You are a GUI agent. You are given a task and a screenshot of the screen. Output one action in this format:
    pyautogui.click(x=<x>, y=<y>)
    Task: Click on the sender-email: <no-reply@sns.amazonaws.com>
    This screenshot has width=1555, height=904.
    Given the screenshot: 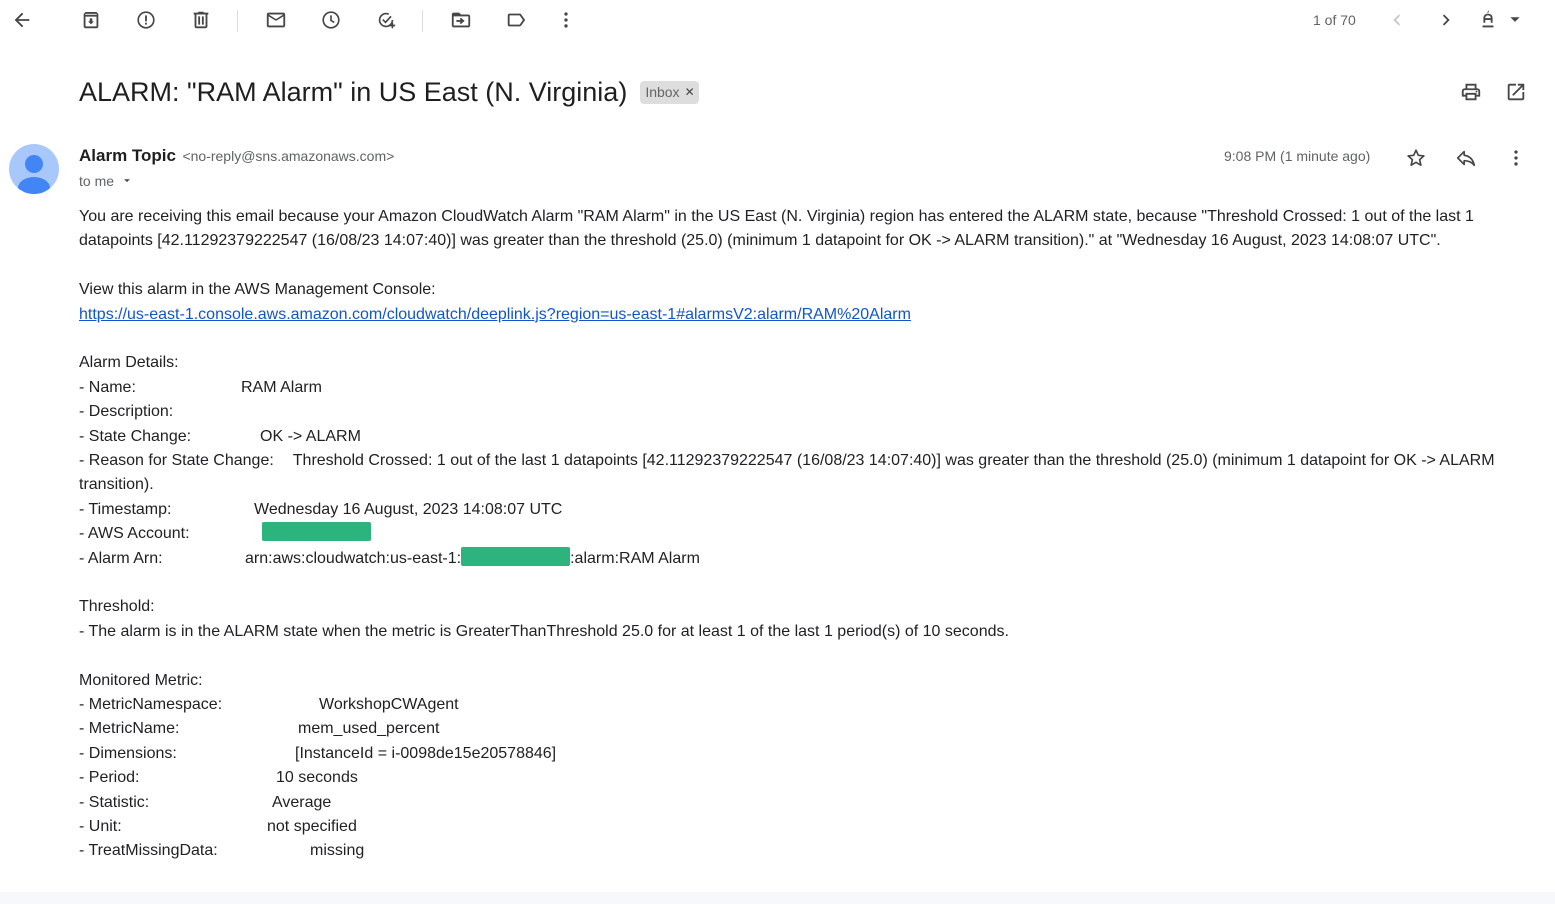 What is the action you would take?
    pyautogui.click(x=288, y=156)
    